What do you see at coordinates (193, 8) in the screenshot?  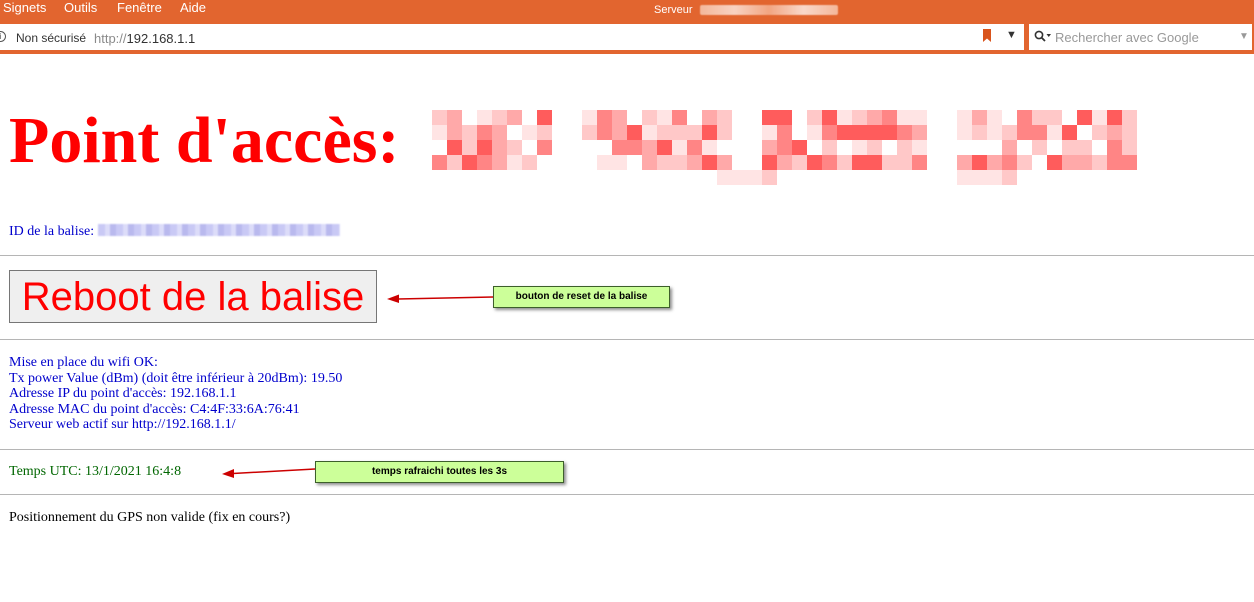 I see `menu-aide: Aide` at bounding box center [193, 8].